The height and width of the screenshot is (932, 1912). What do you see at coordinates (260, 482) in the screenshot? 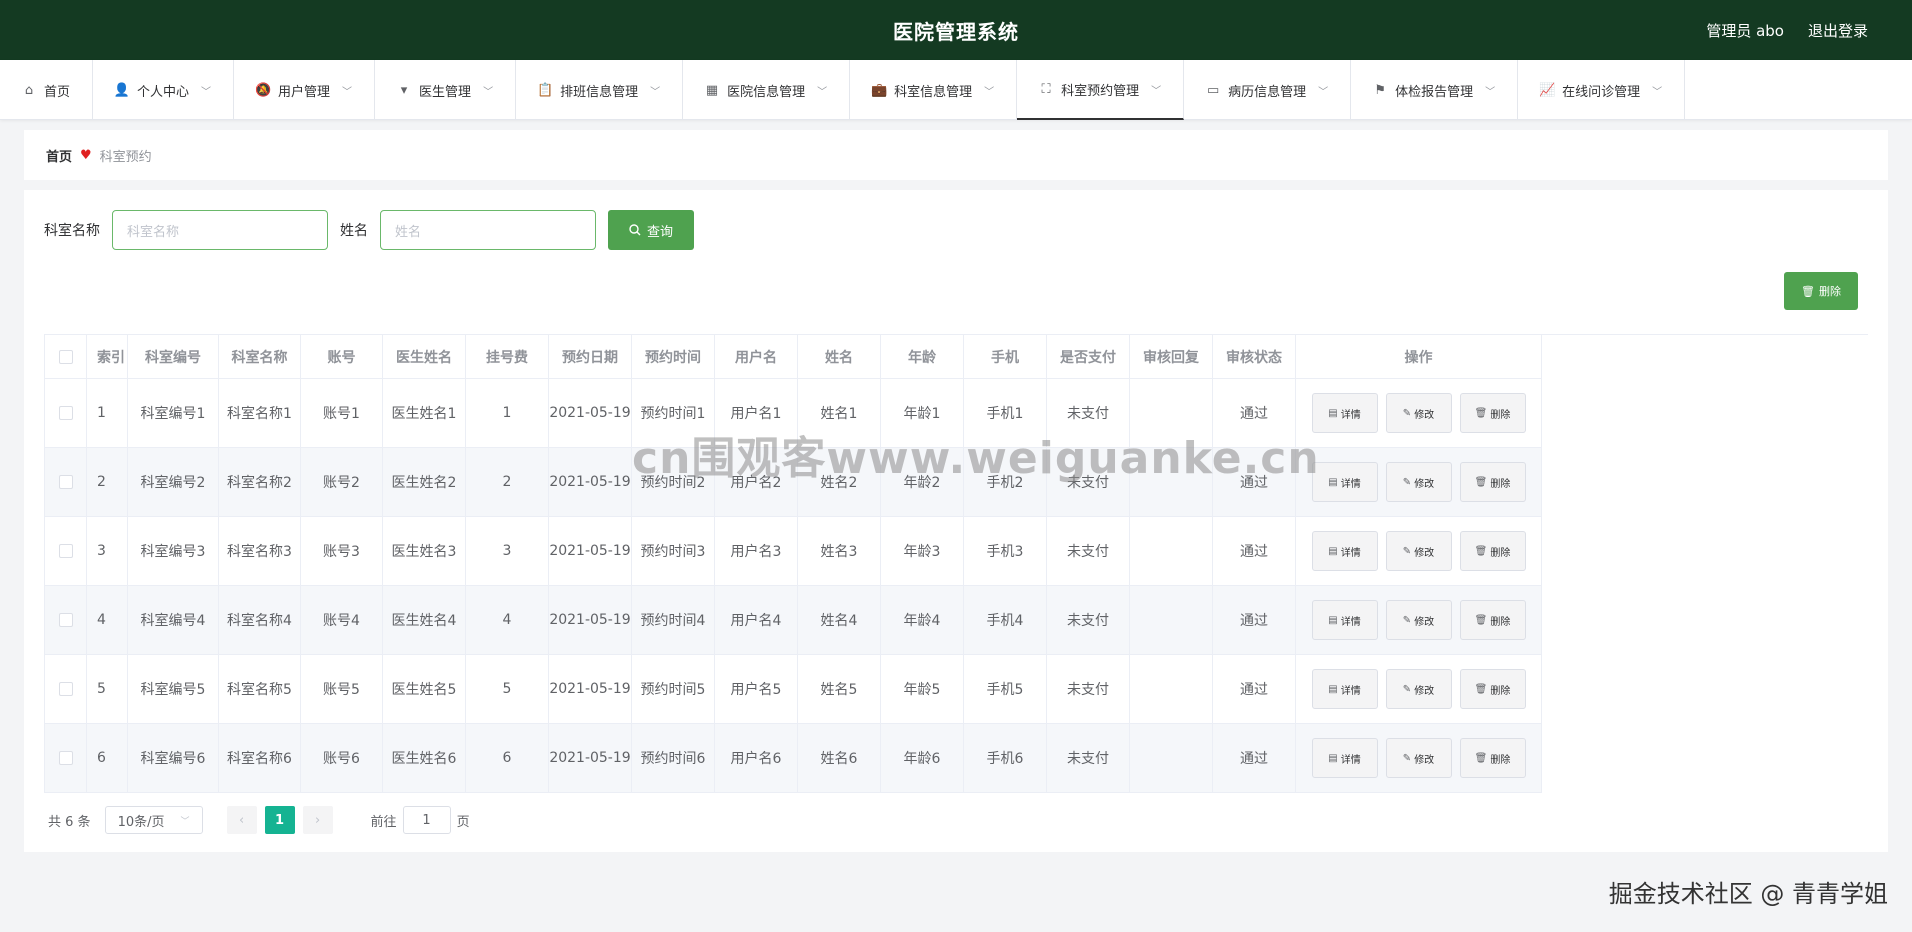
I see `table-cell: 科室名称2` at bounding box center [260, 482].